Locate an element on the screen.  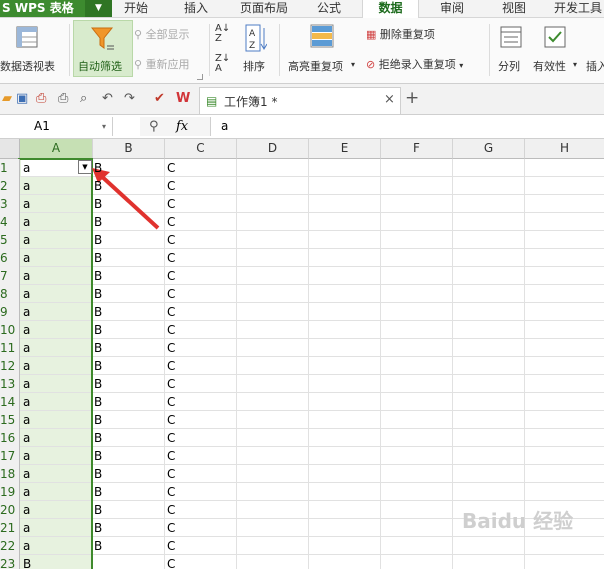
validity-button: 有效性 ▾ is located at coordinates (556, 49).